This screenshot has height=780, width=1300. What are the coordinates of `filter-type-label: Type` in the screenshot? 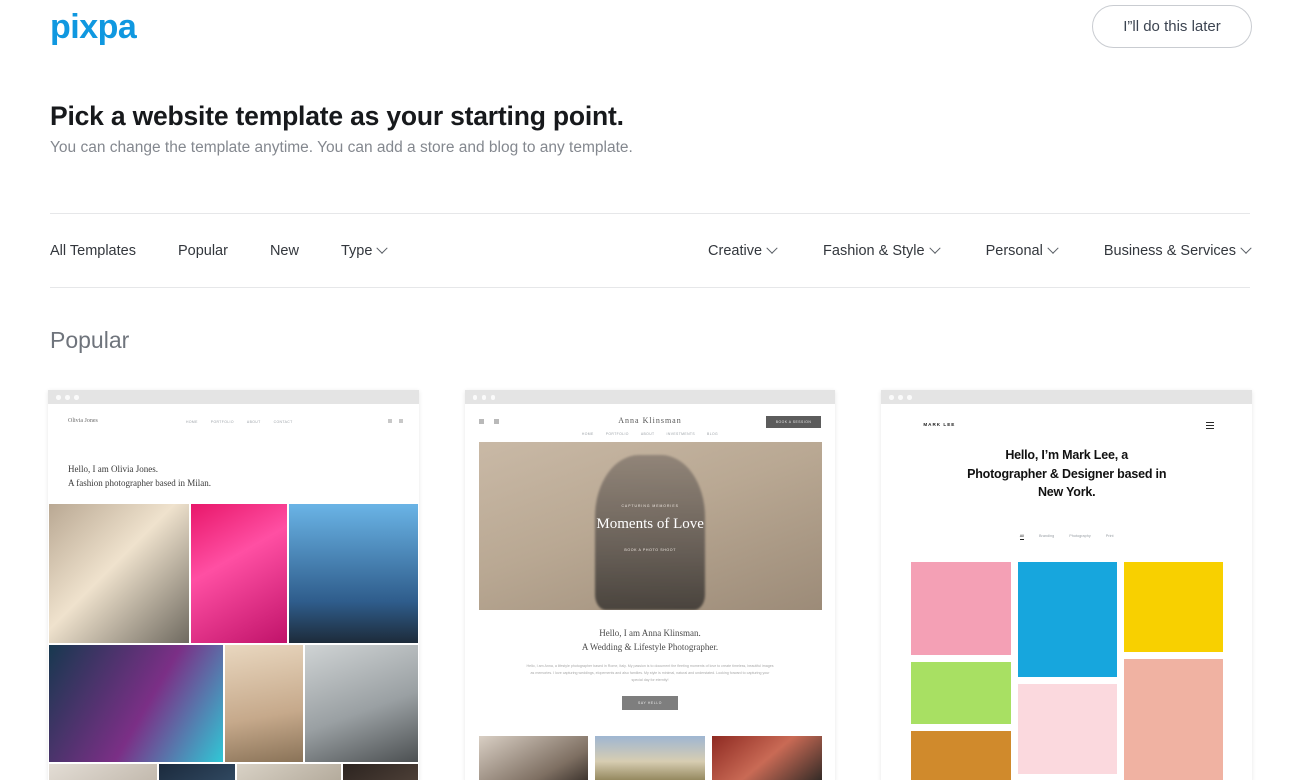 It's located at (356, 251).